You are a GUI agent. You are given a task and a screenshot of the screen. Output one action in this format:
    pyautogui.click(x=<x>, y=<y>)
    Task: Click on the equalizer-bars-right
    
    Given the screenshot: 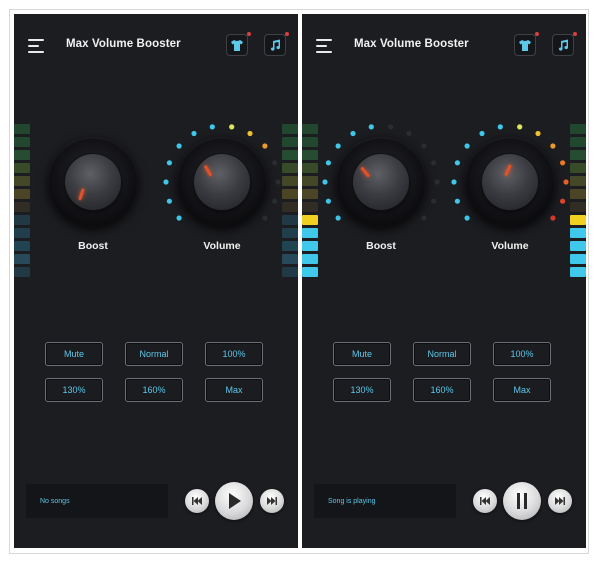 What is the action you would take?
    pyautogui.click(x=578, y=202)
    